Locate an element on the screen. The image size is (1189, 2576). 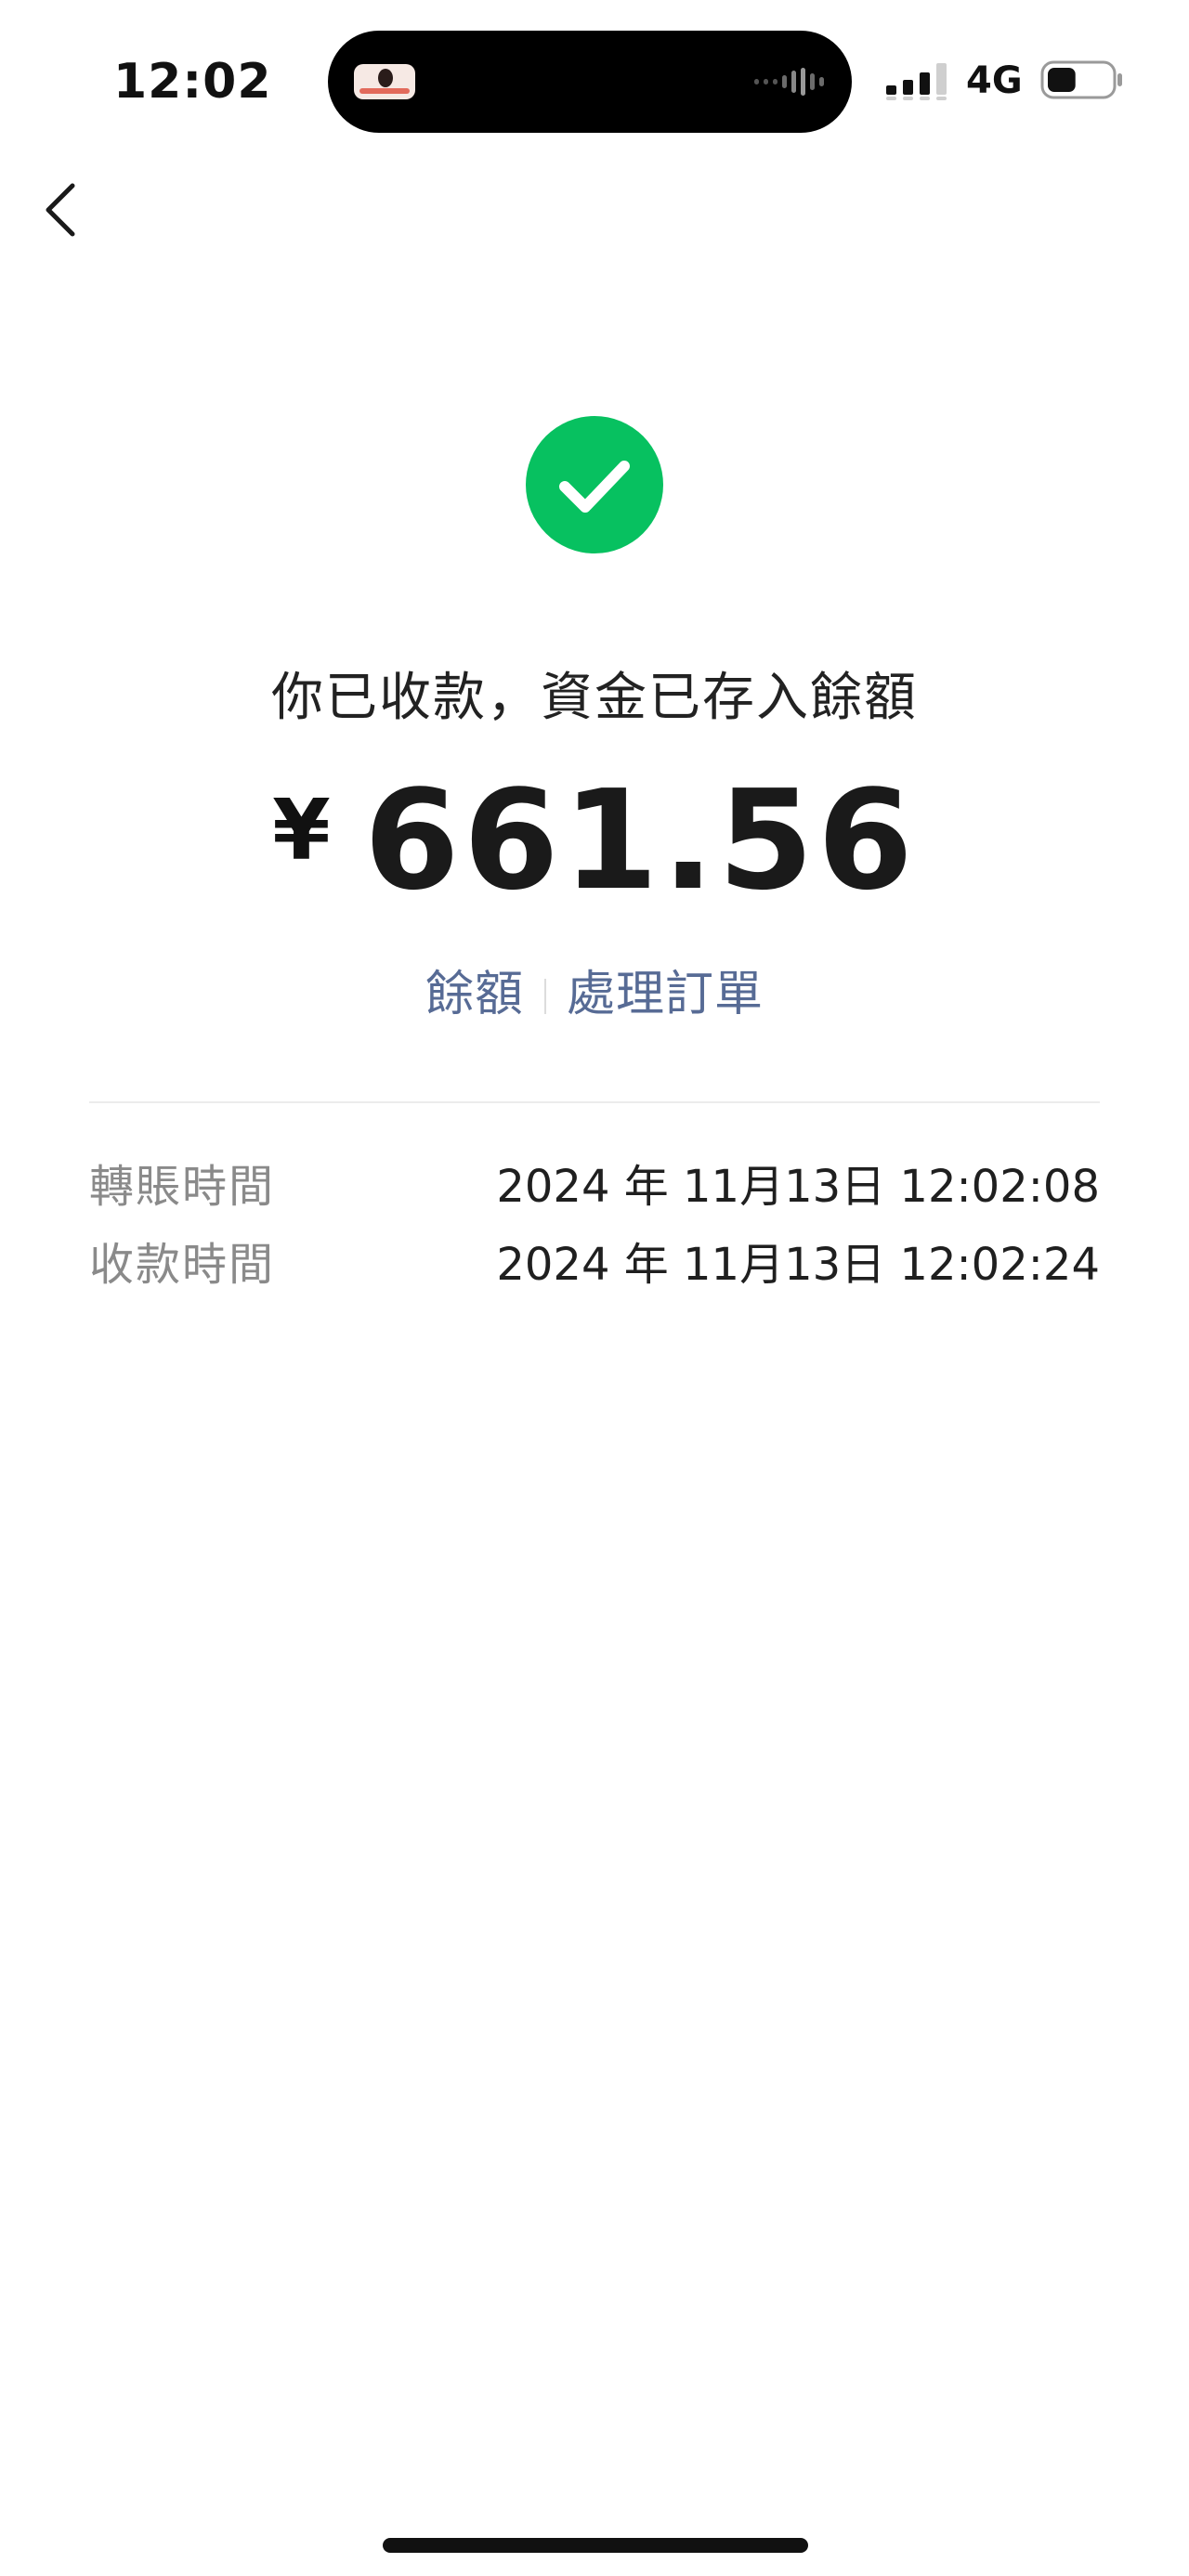
back-button is located at coordinates (59, 210).